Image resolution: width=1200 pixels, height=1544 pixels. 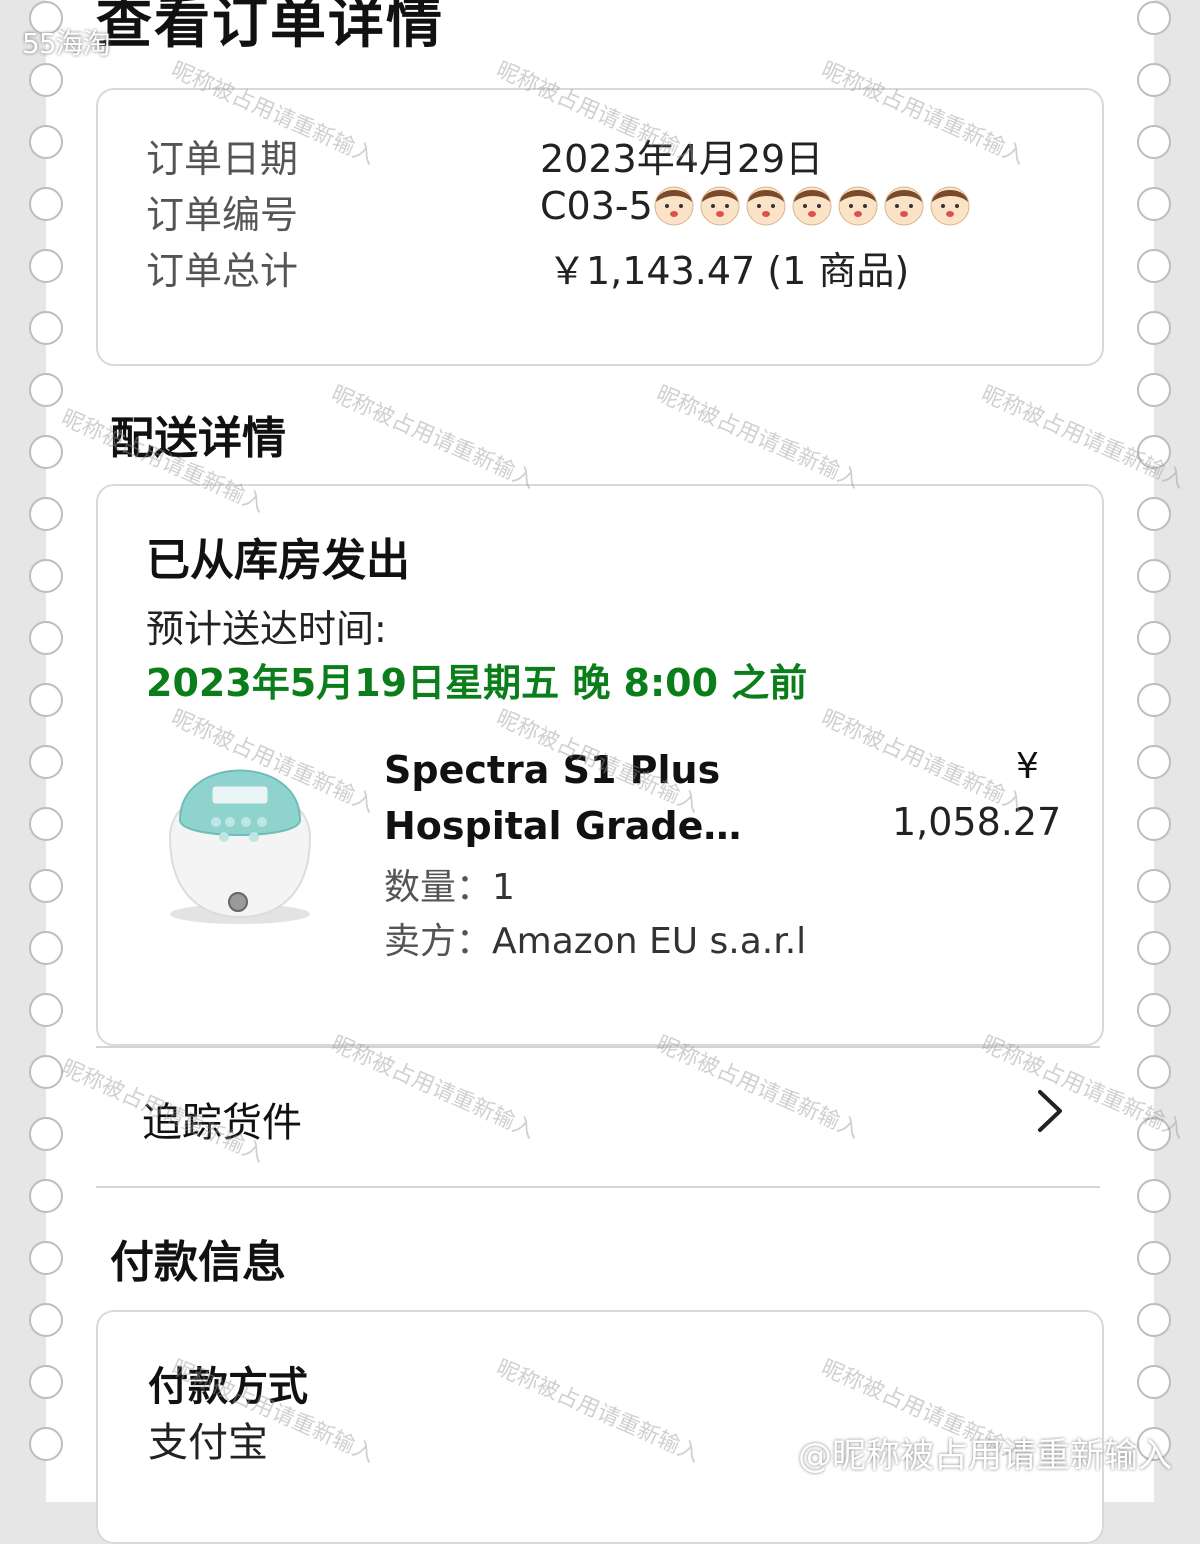 I want to click on price-value: 1,058.27, so click(x=977, y=822).